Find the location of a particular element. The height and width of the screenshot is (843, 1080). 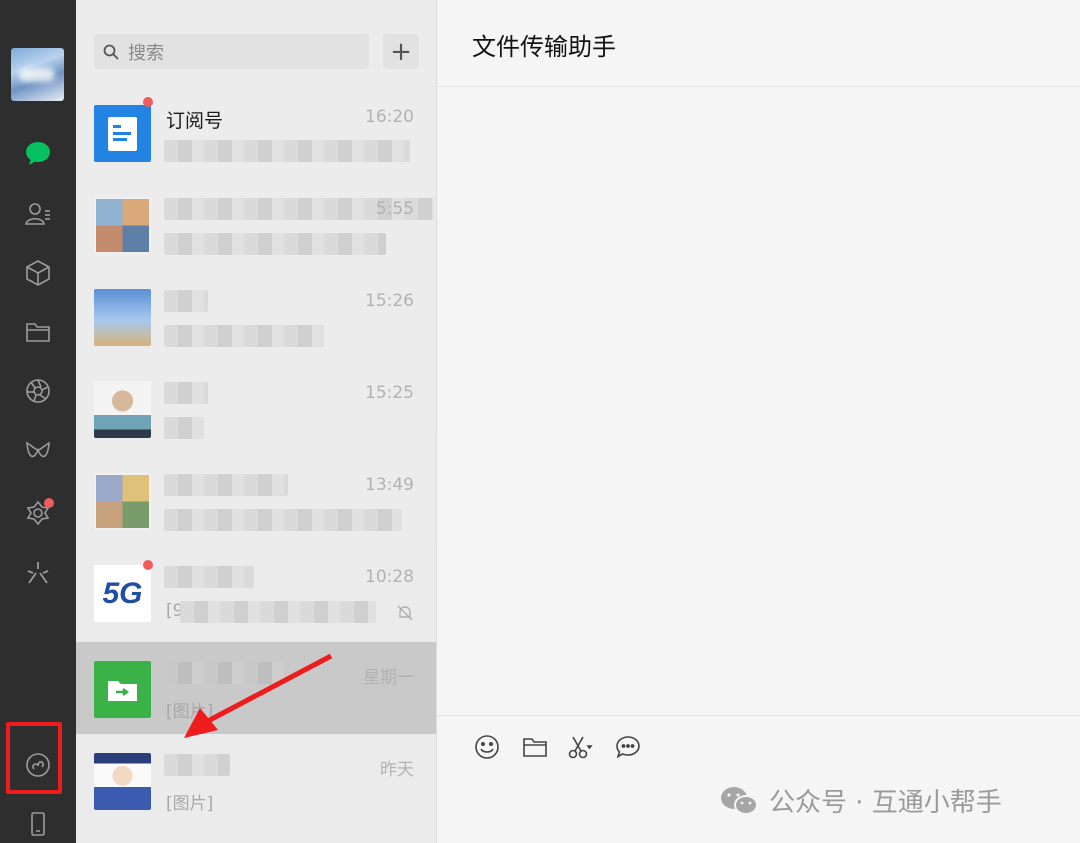

phone-icon is located at coordinates (38, 823).